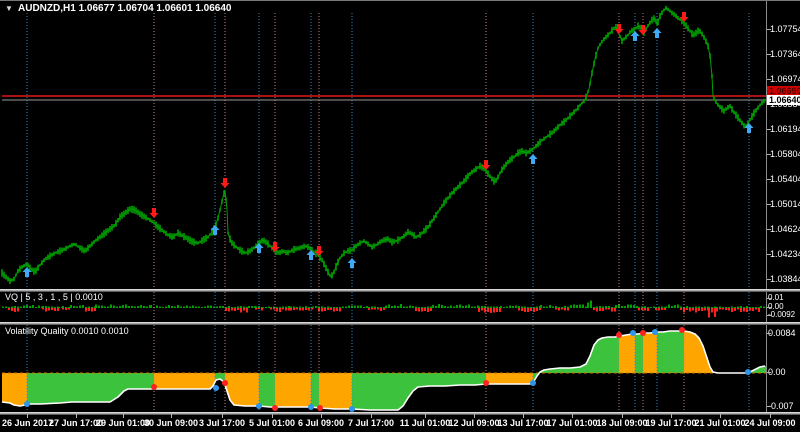  What do you see at coordinates (155, 8) in the screenshot?
I see `ohlc-quote-label: 1.06677 1.06704 1.06601 1.06640` at bounding box center [155, 8].